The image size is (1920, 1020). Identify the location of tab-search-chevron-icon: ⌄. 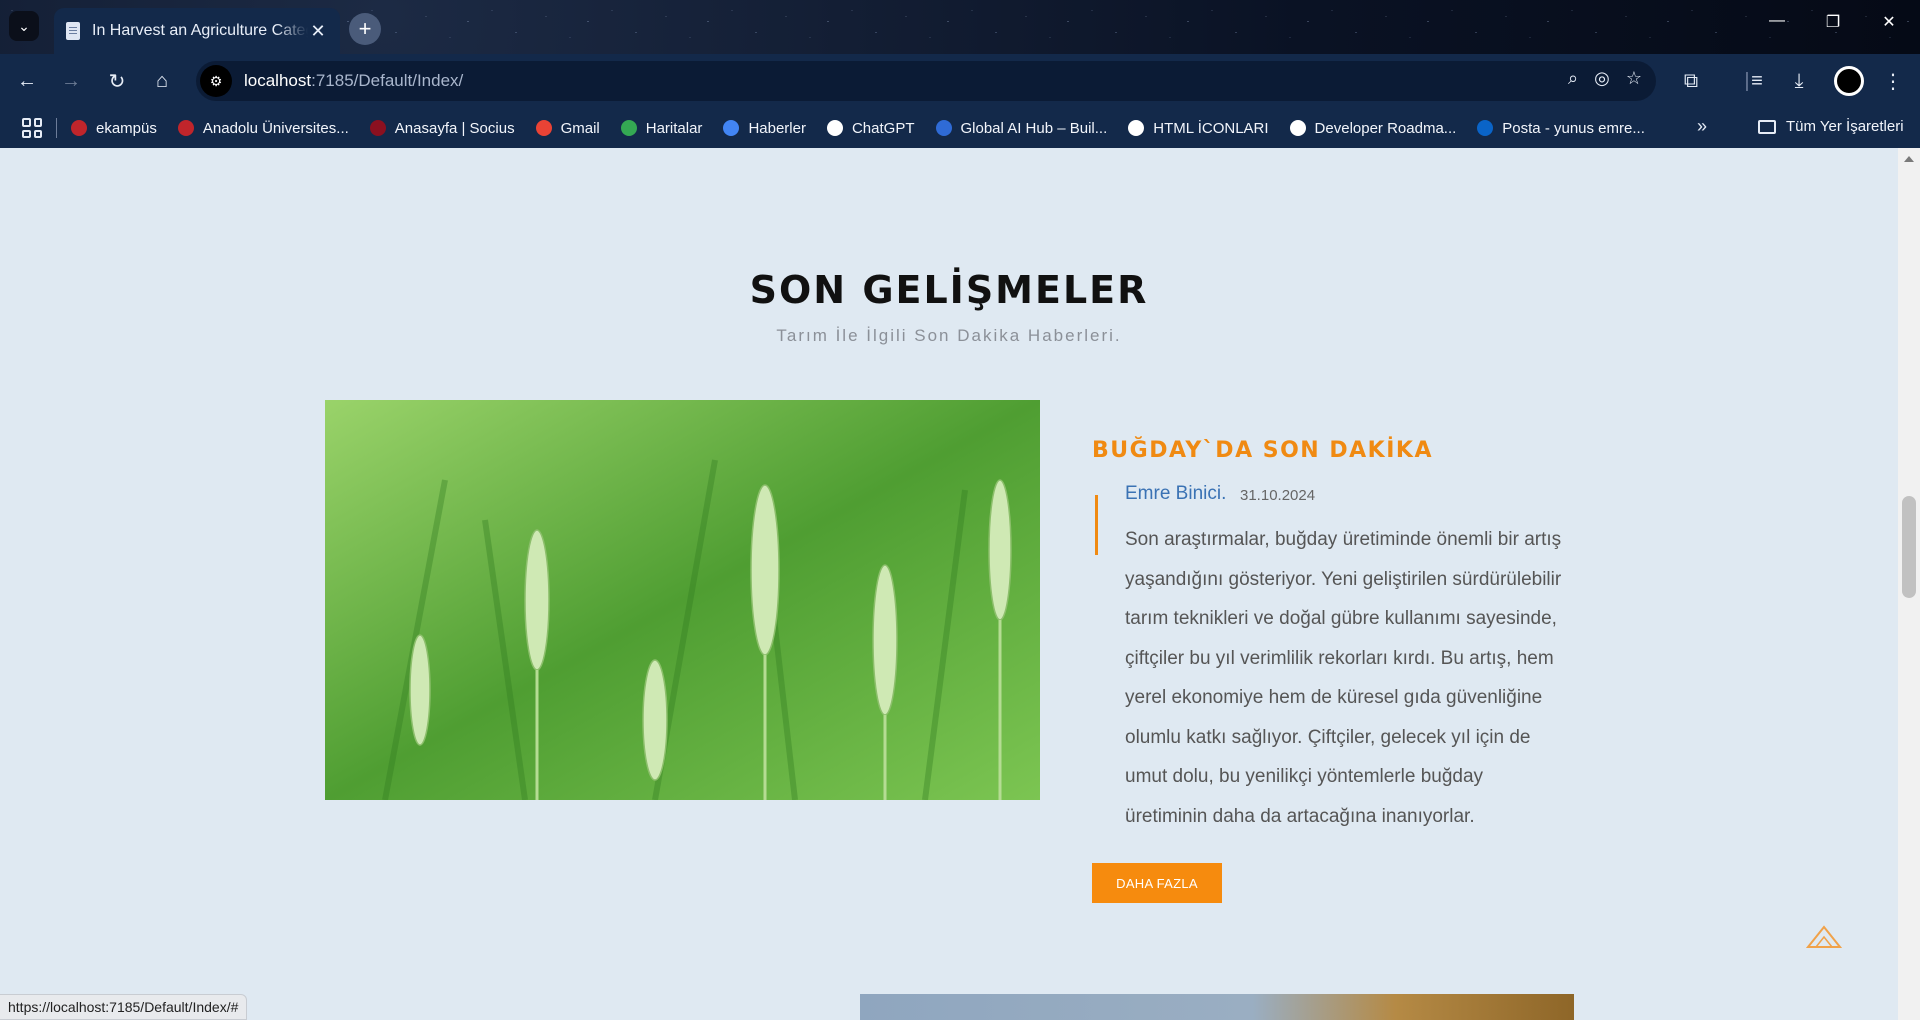
(24, 26).